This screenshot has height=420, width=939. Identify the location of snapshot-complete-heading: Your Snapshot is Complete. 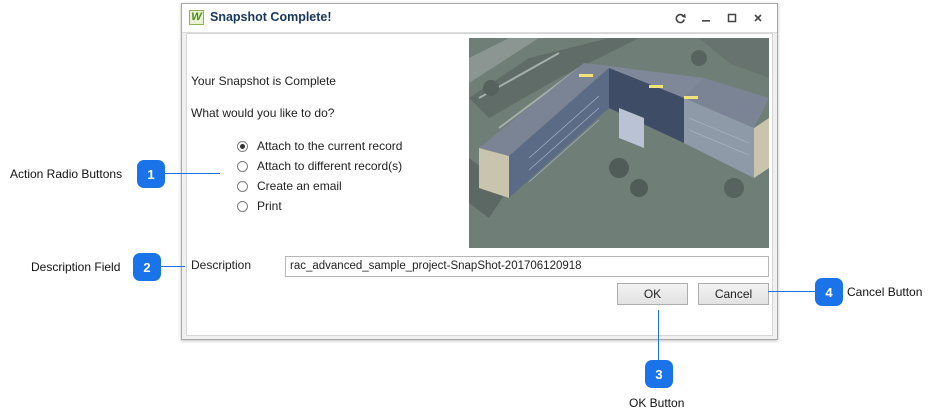
(263, 81).